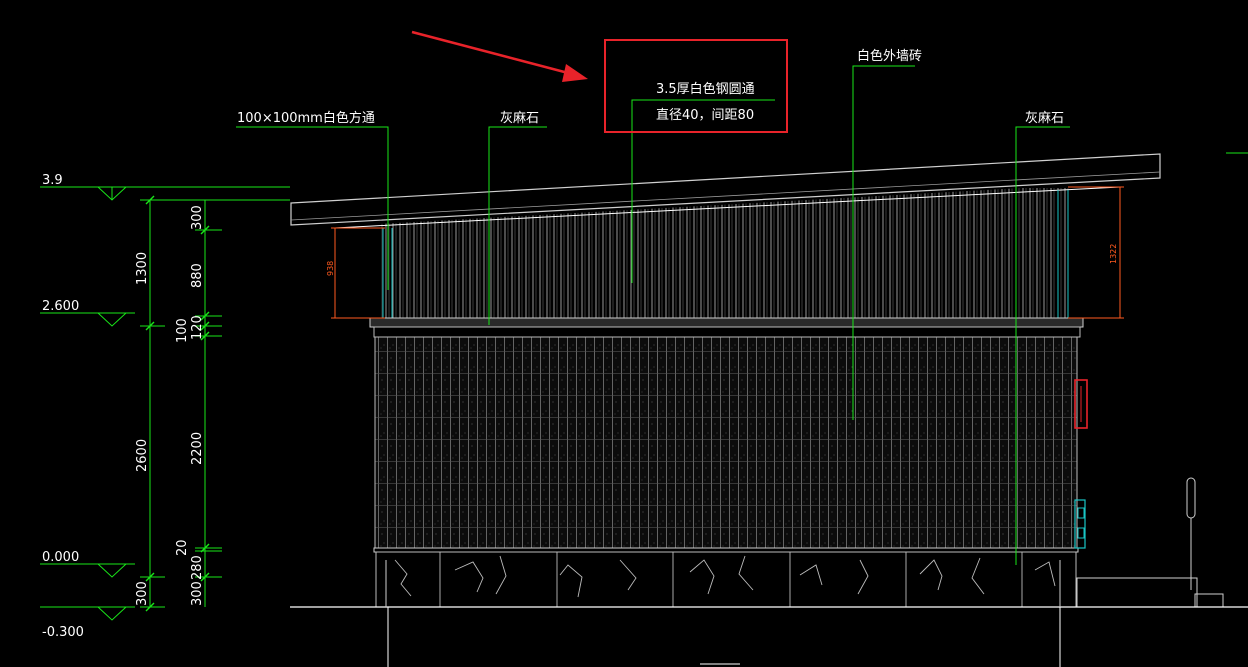  I want to click on outer-dim-300: 300, so click(142, 593).